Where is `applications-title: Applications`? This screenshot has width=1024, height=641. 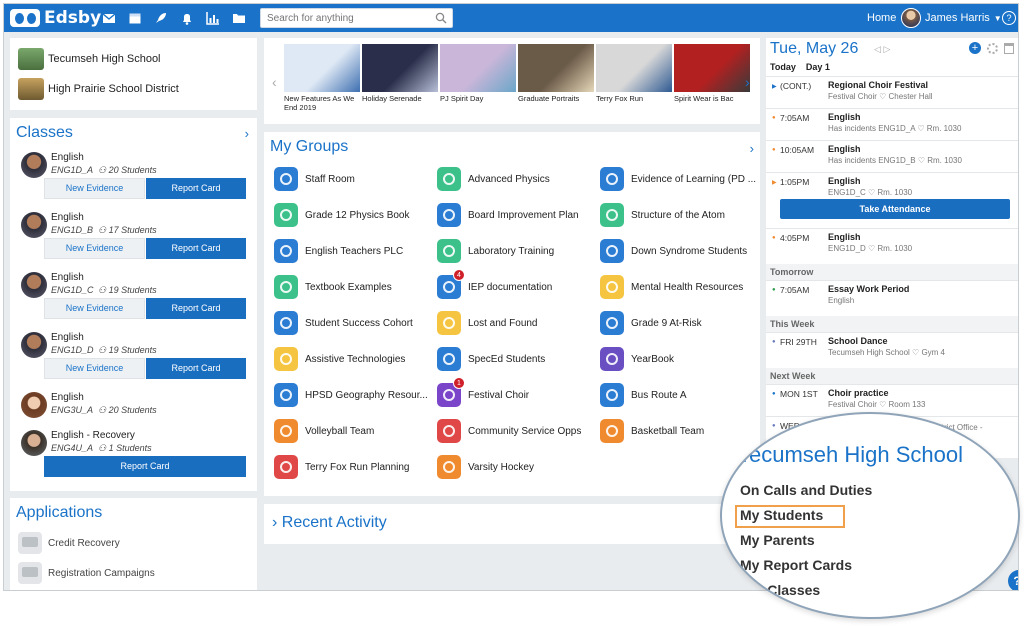 applications-title: Applications is located at coordinates (133, 513).